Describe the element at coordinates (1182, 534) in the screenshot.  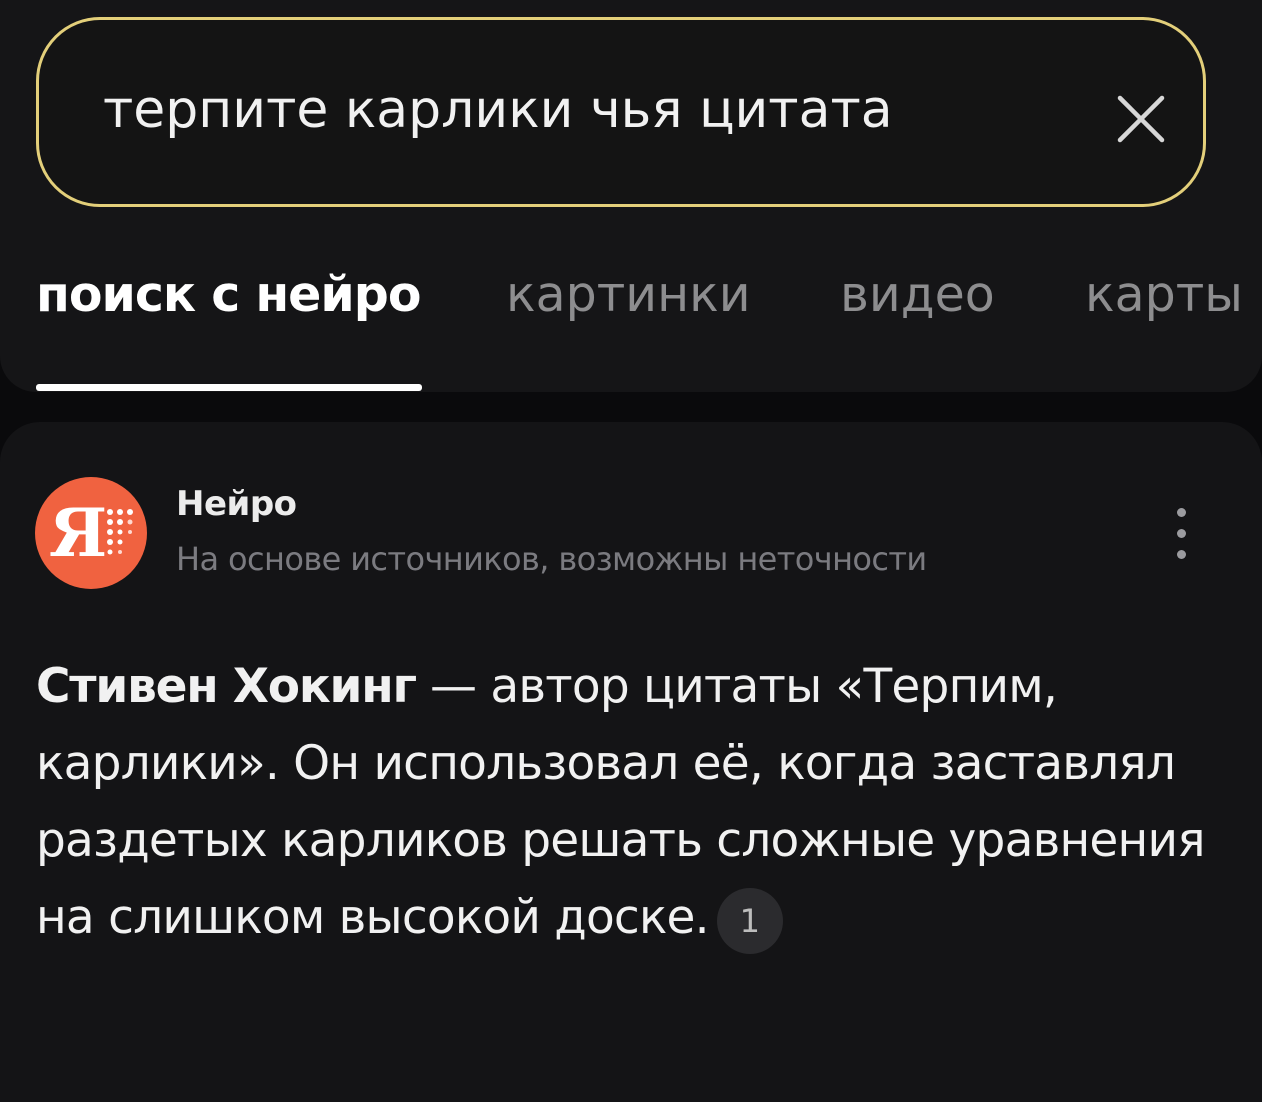
I see `more-vertical-icon` at that location.